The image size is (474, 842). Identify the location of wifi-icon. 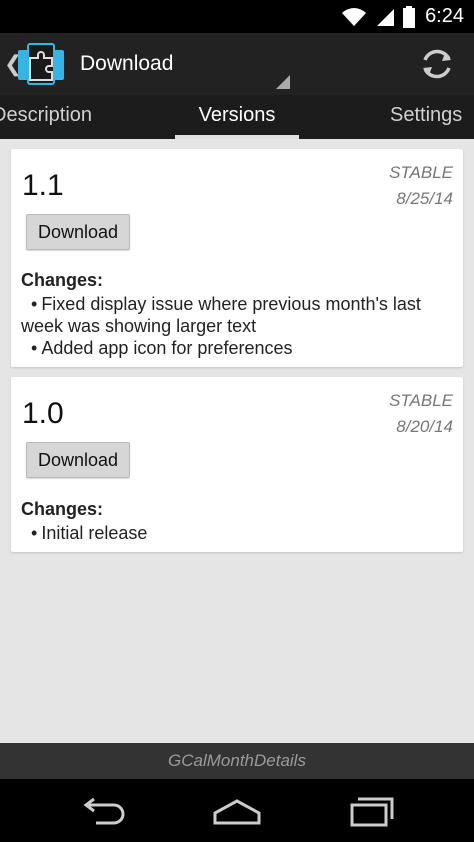
(354, 16).